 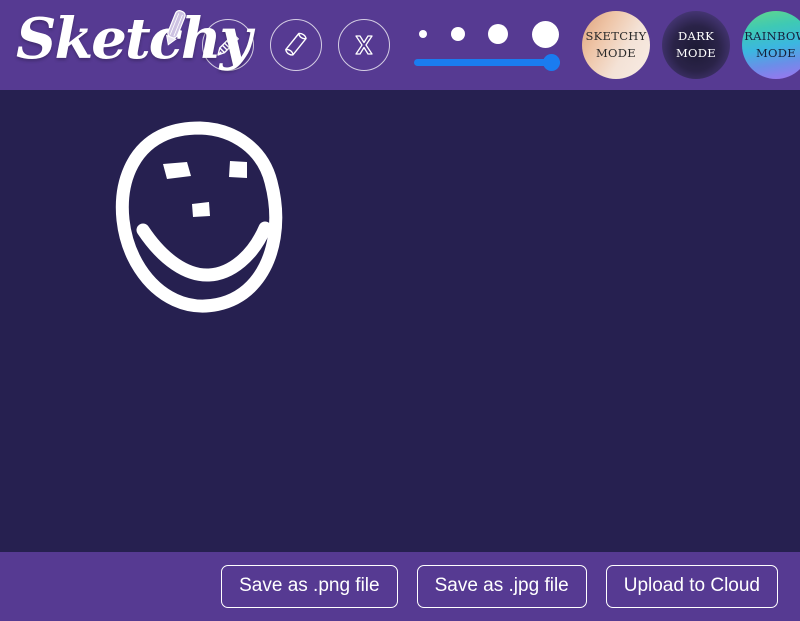 I want to click on tool-clear-button, so click(x=364, y=45).